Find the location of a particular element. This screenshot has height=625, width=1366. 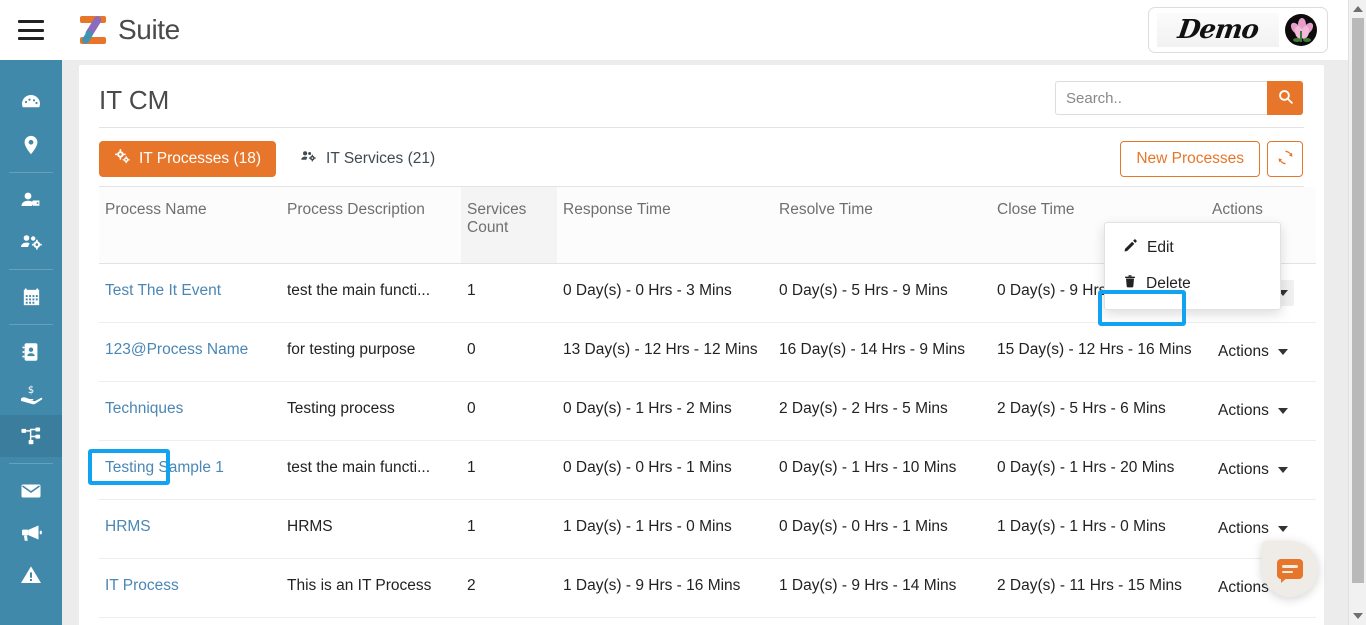

search-bar is located at coordinates (1179, 98).